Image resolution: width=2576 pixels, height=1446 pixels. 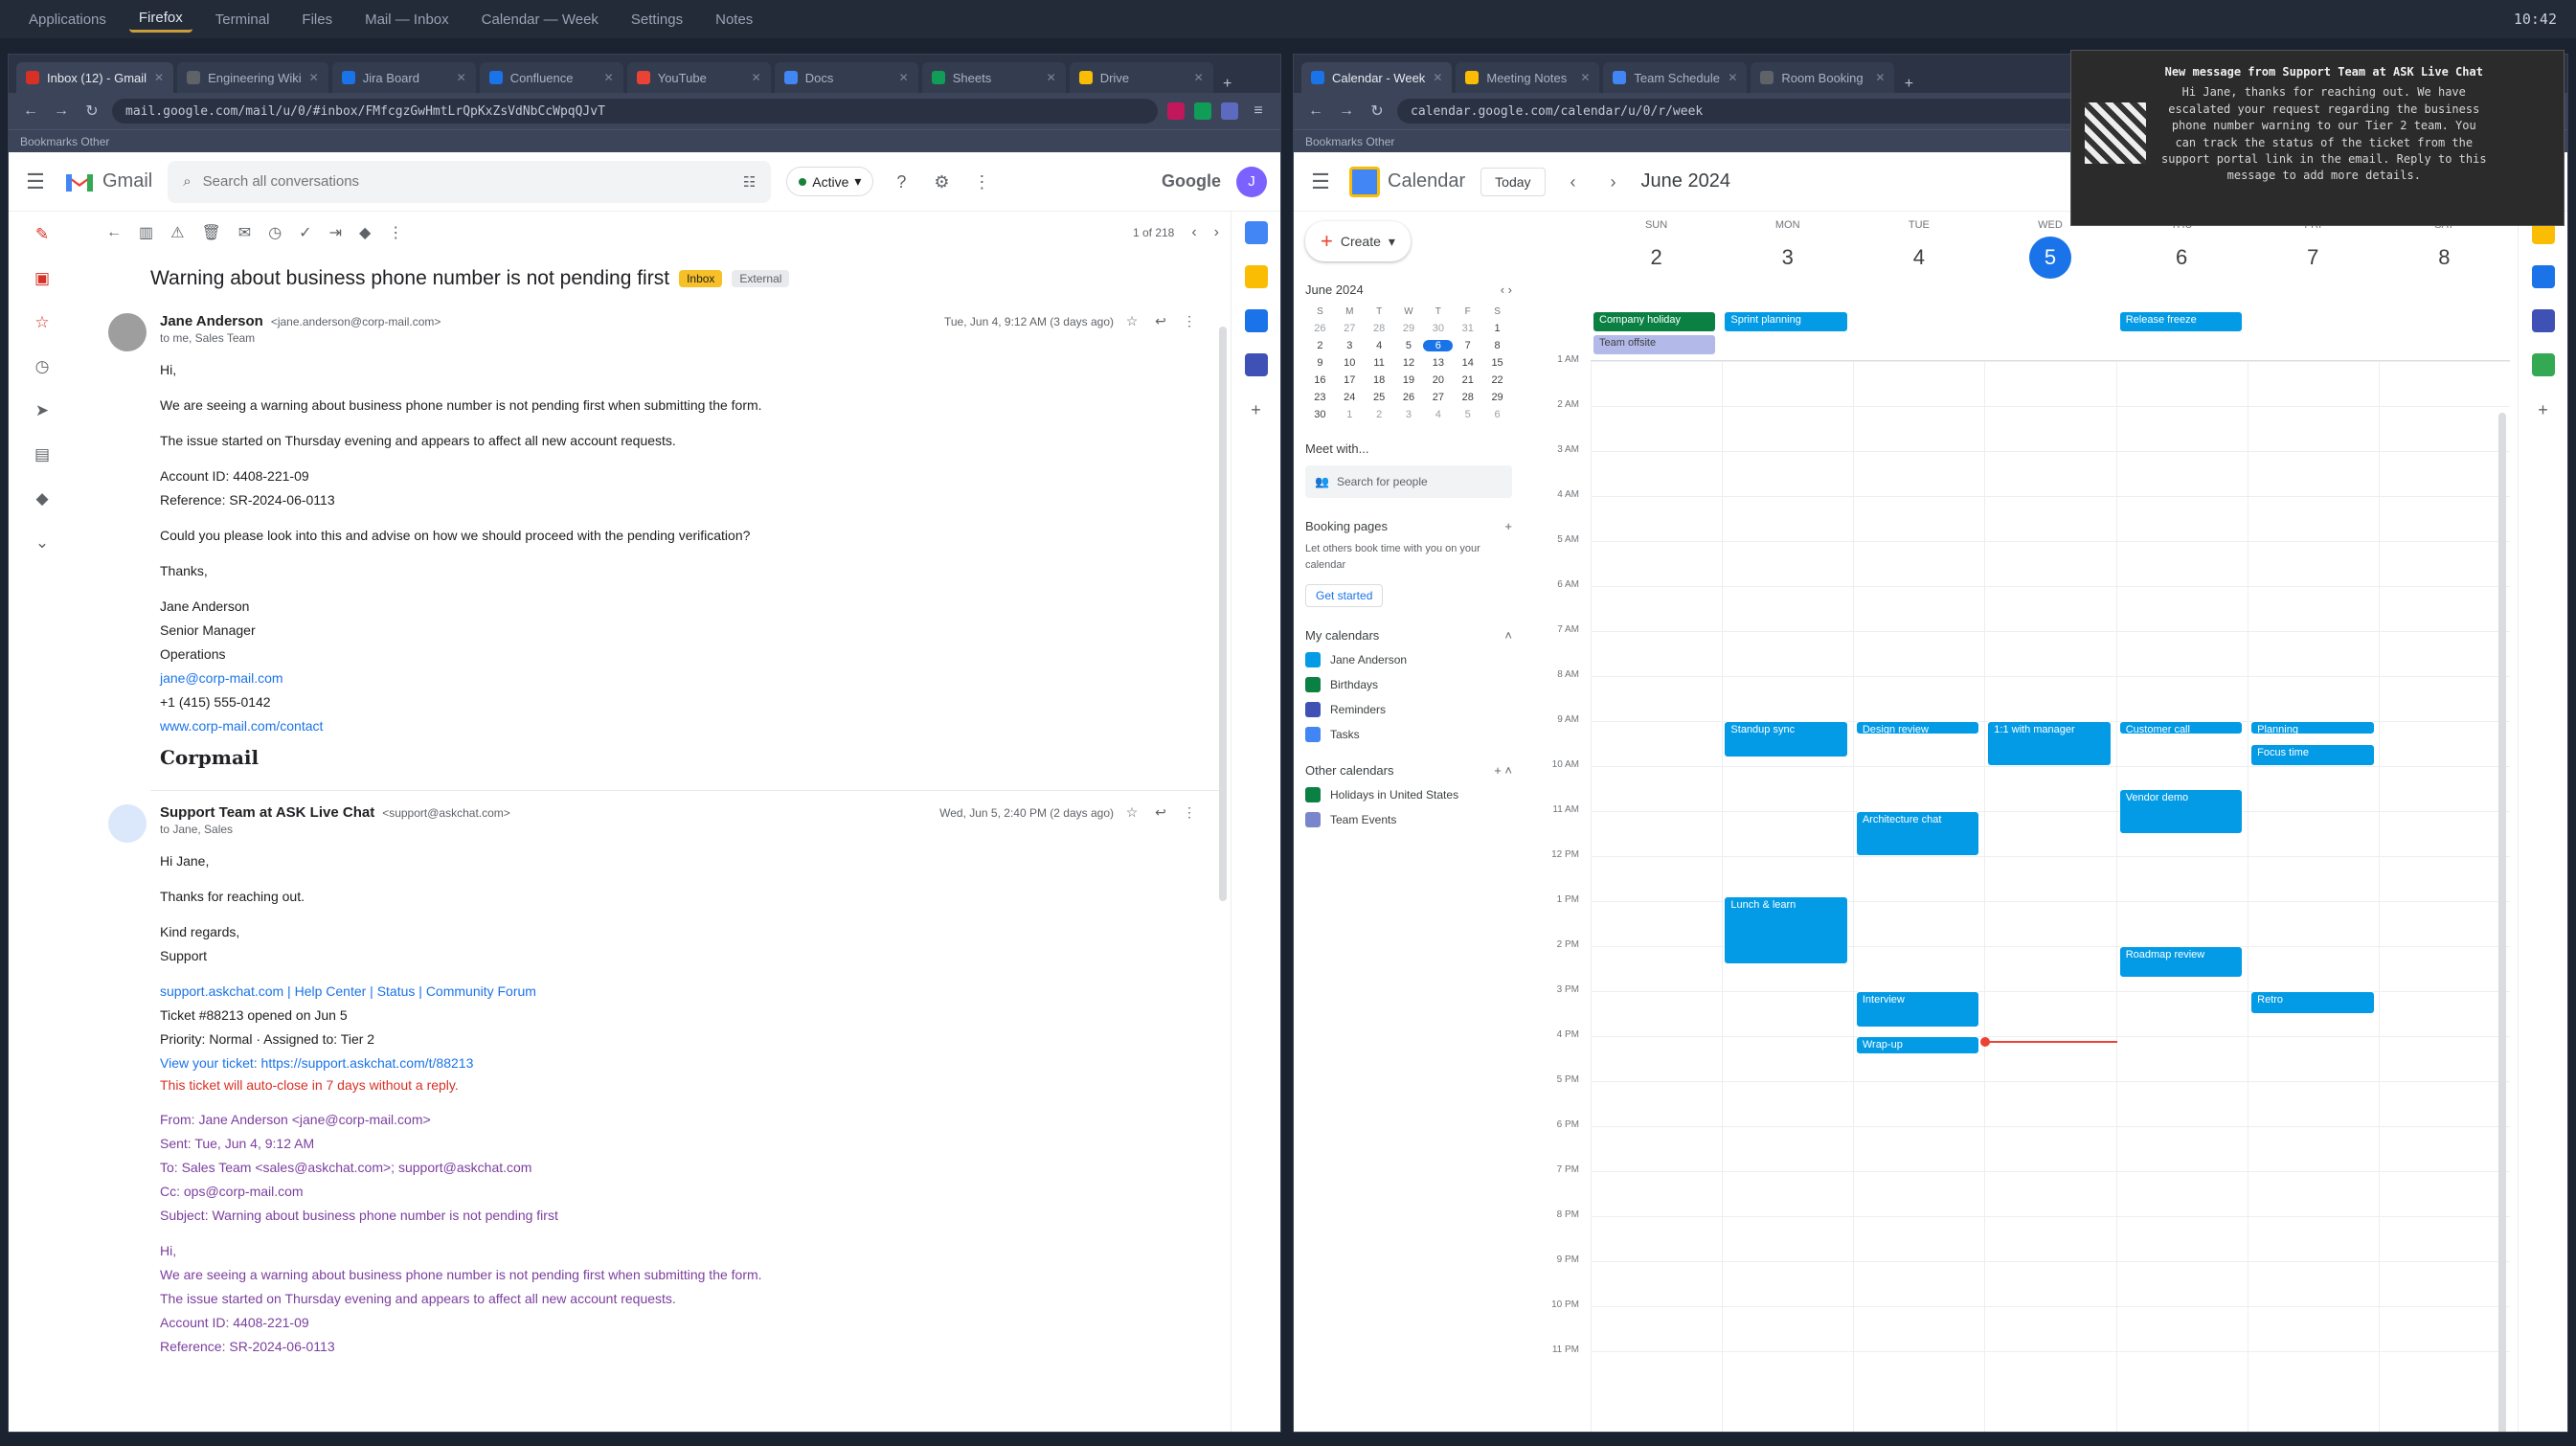 I want to click on calendar-event: Wrap-up, so click(x=1917, y=1045).